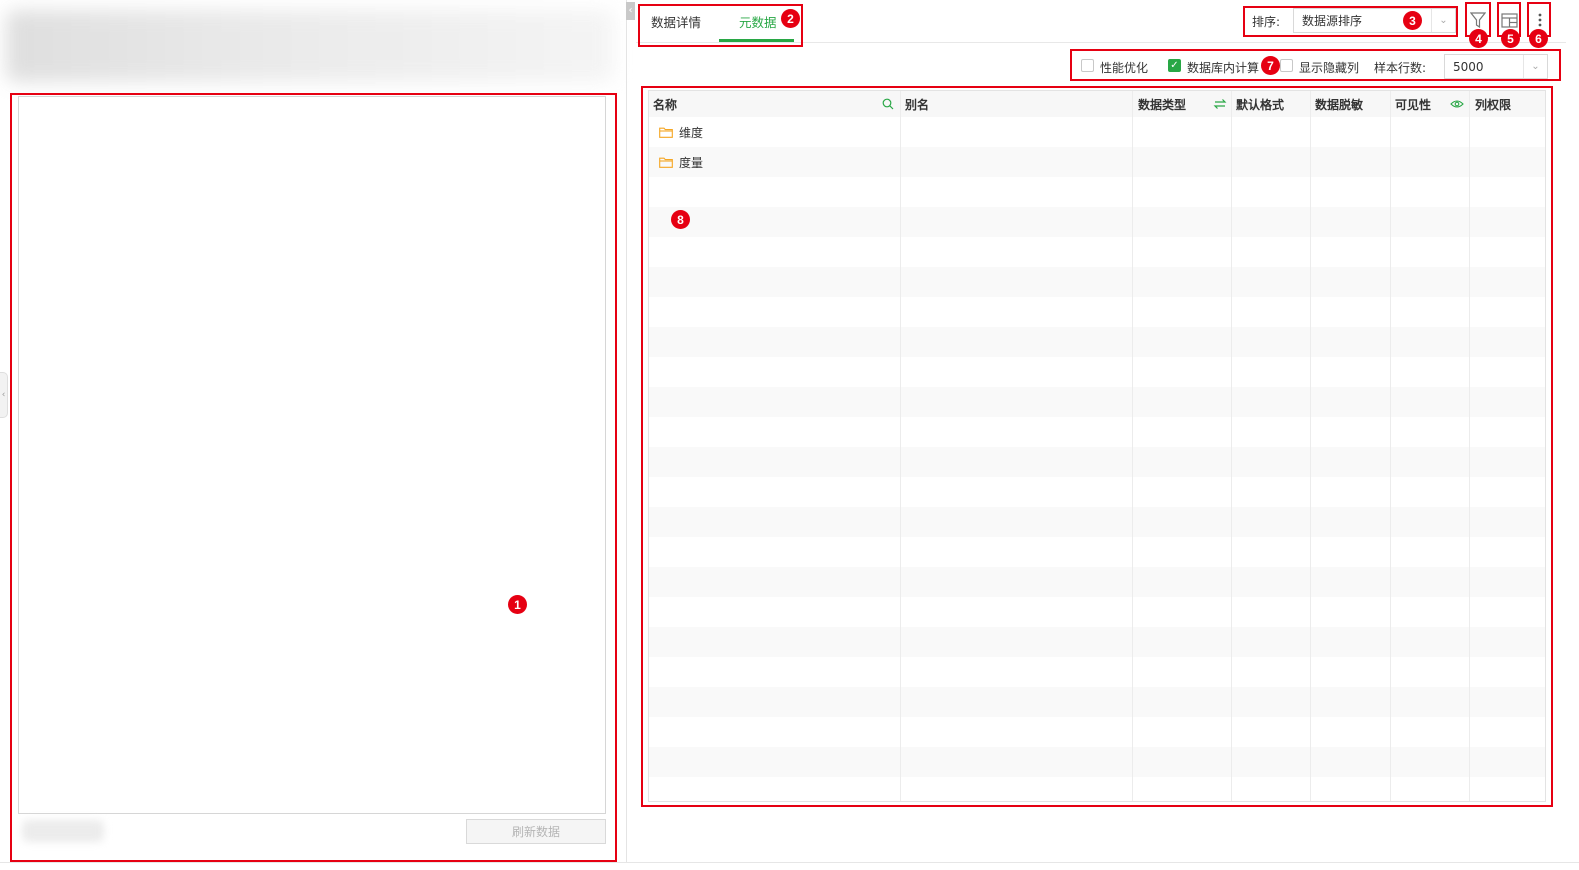  I want to click on annotation-badge: 5, so click(1510, 38).